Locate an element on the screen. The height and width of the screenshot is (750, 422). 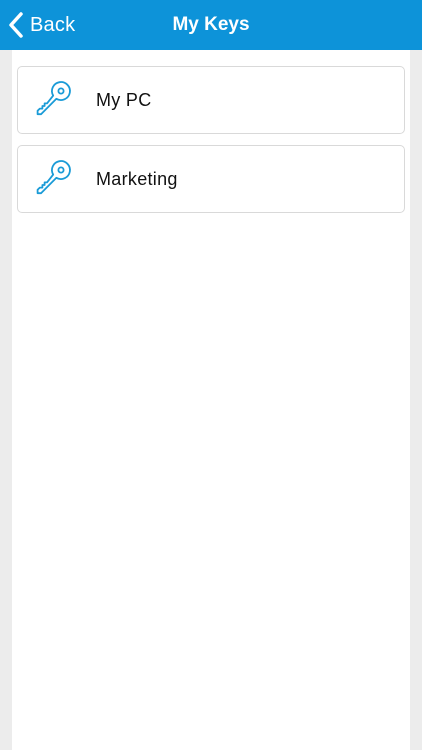
key-item-marketing: Marketing is located at coordinates (211, 179).